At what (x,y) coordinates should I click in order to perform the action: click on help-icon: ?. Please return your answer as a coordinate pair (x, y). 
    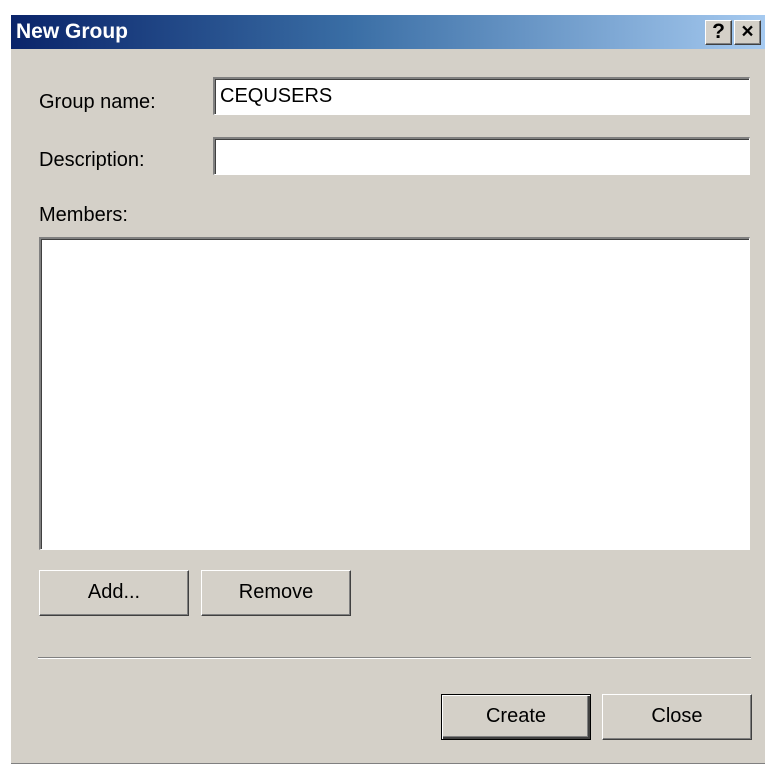
    Looking at the image, I should click on (718, 31).